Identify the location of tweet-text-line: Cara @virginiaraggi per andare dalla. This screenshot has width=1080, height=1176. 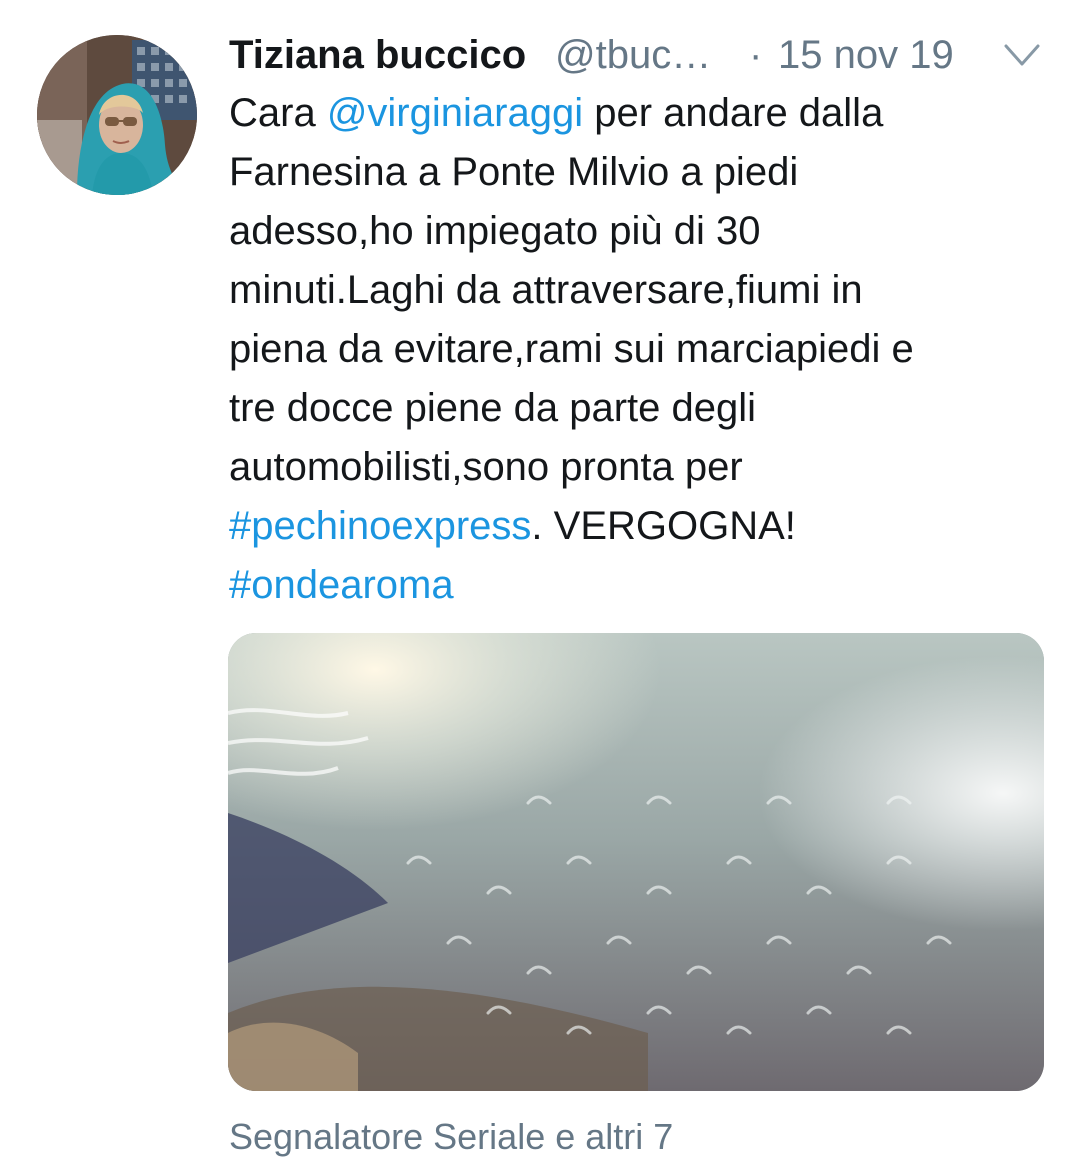
(629, 113).